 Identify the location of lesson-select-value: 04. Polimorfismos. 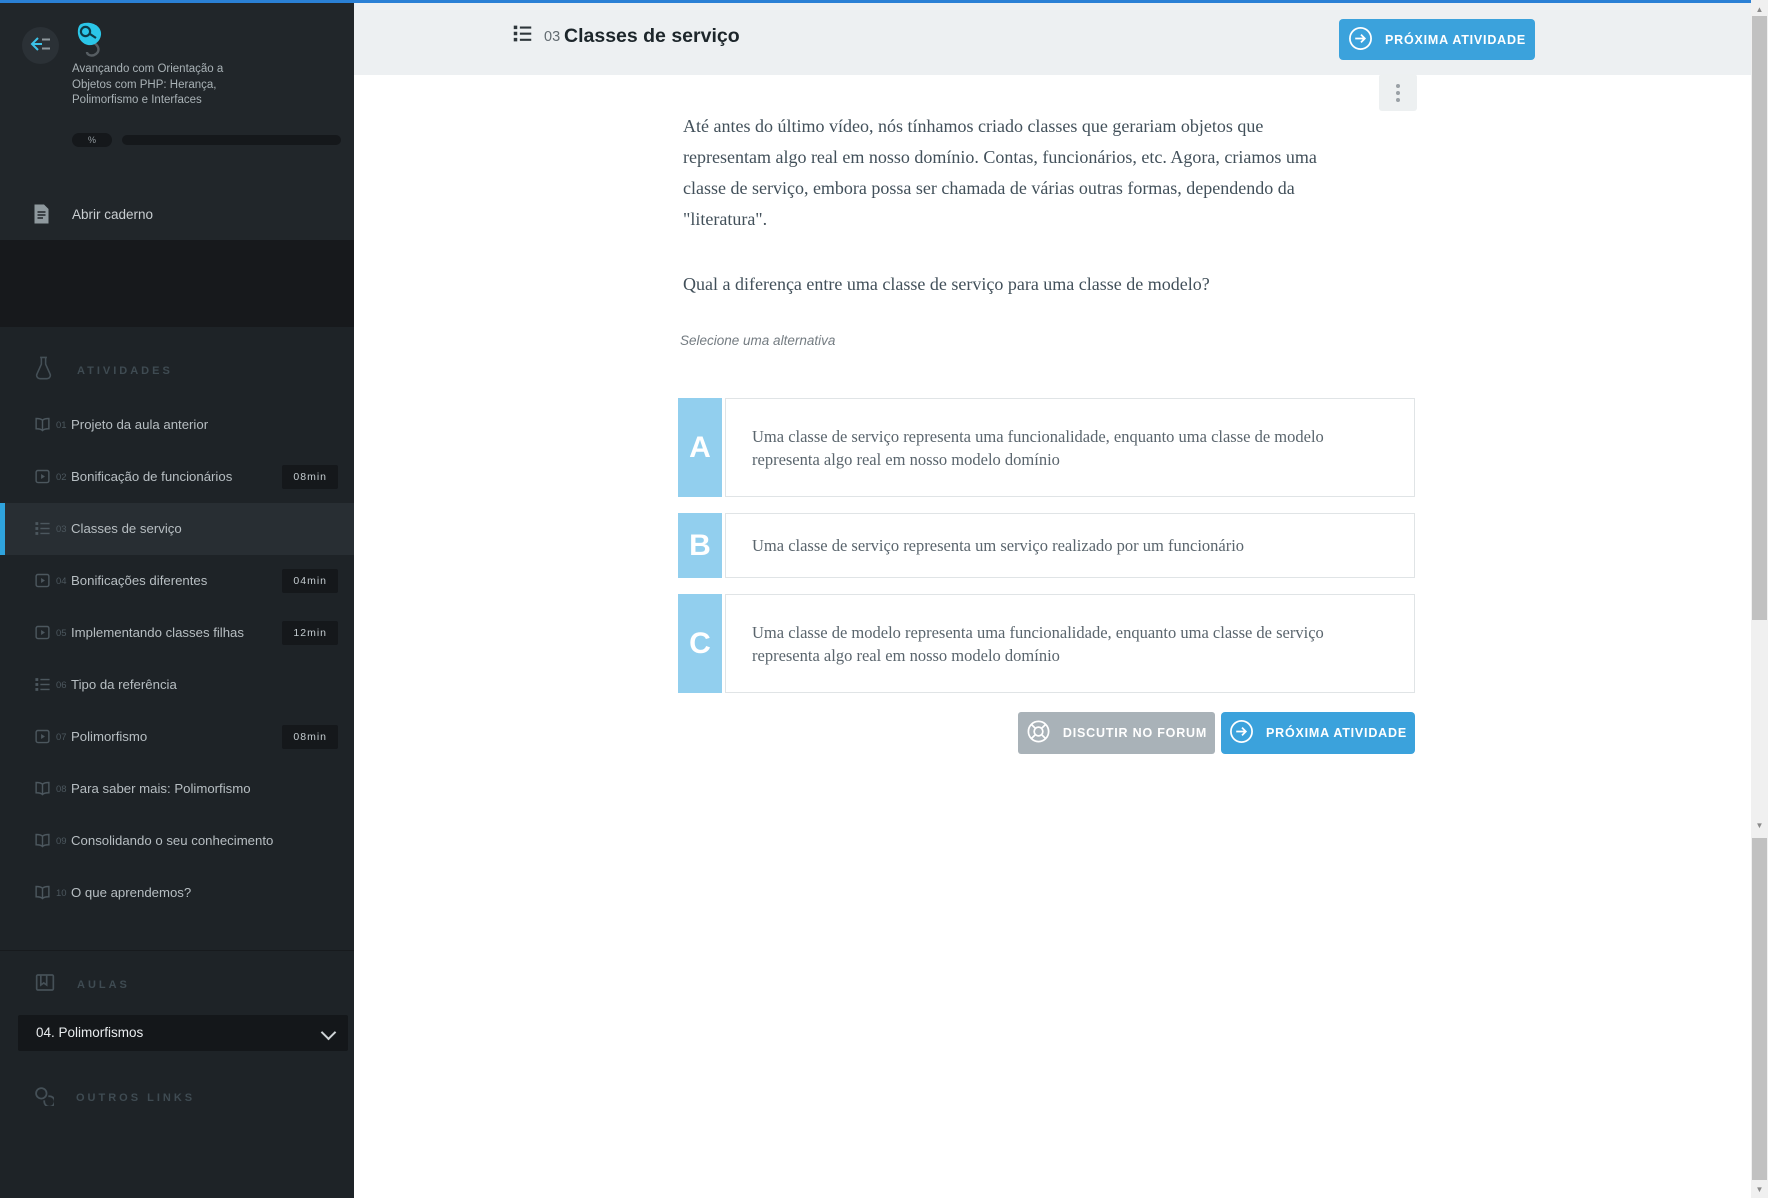
(90, 1032).